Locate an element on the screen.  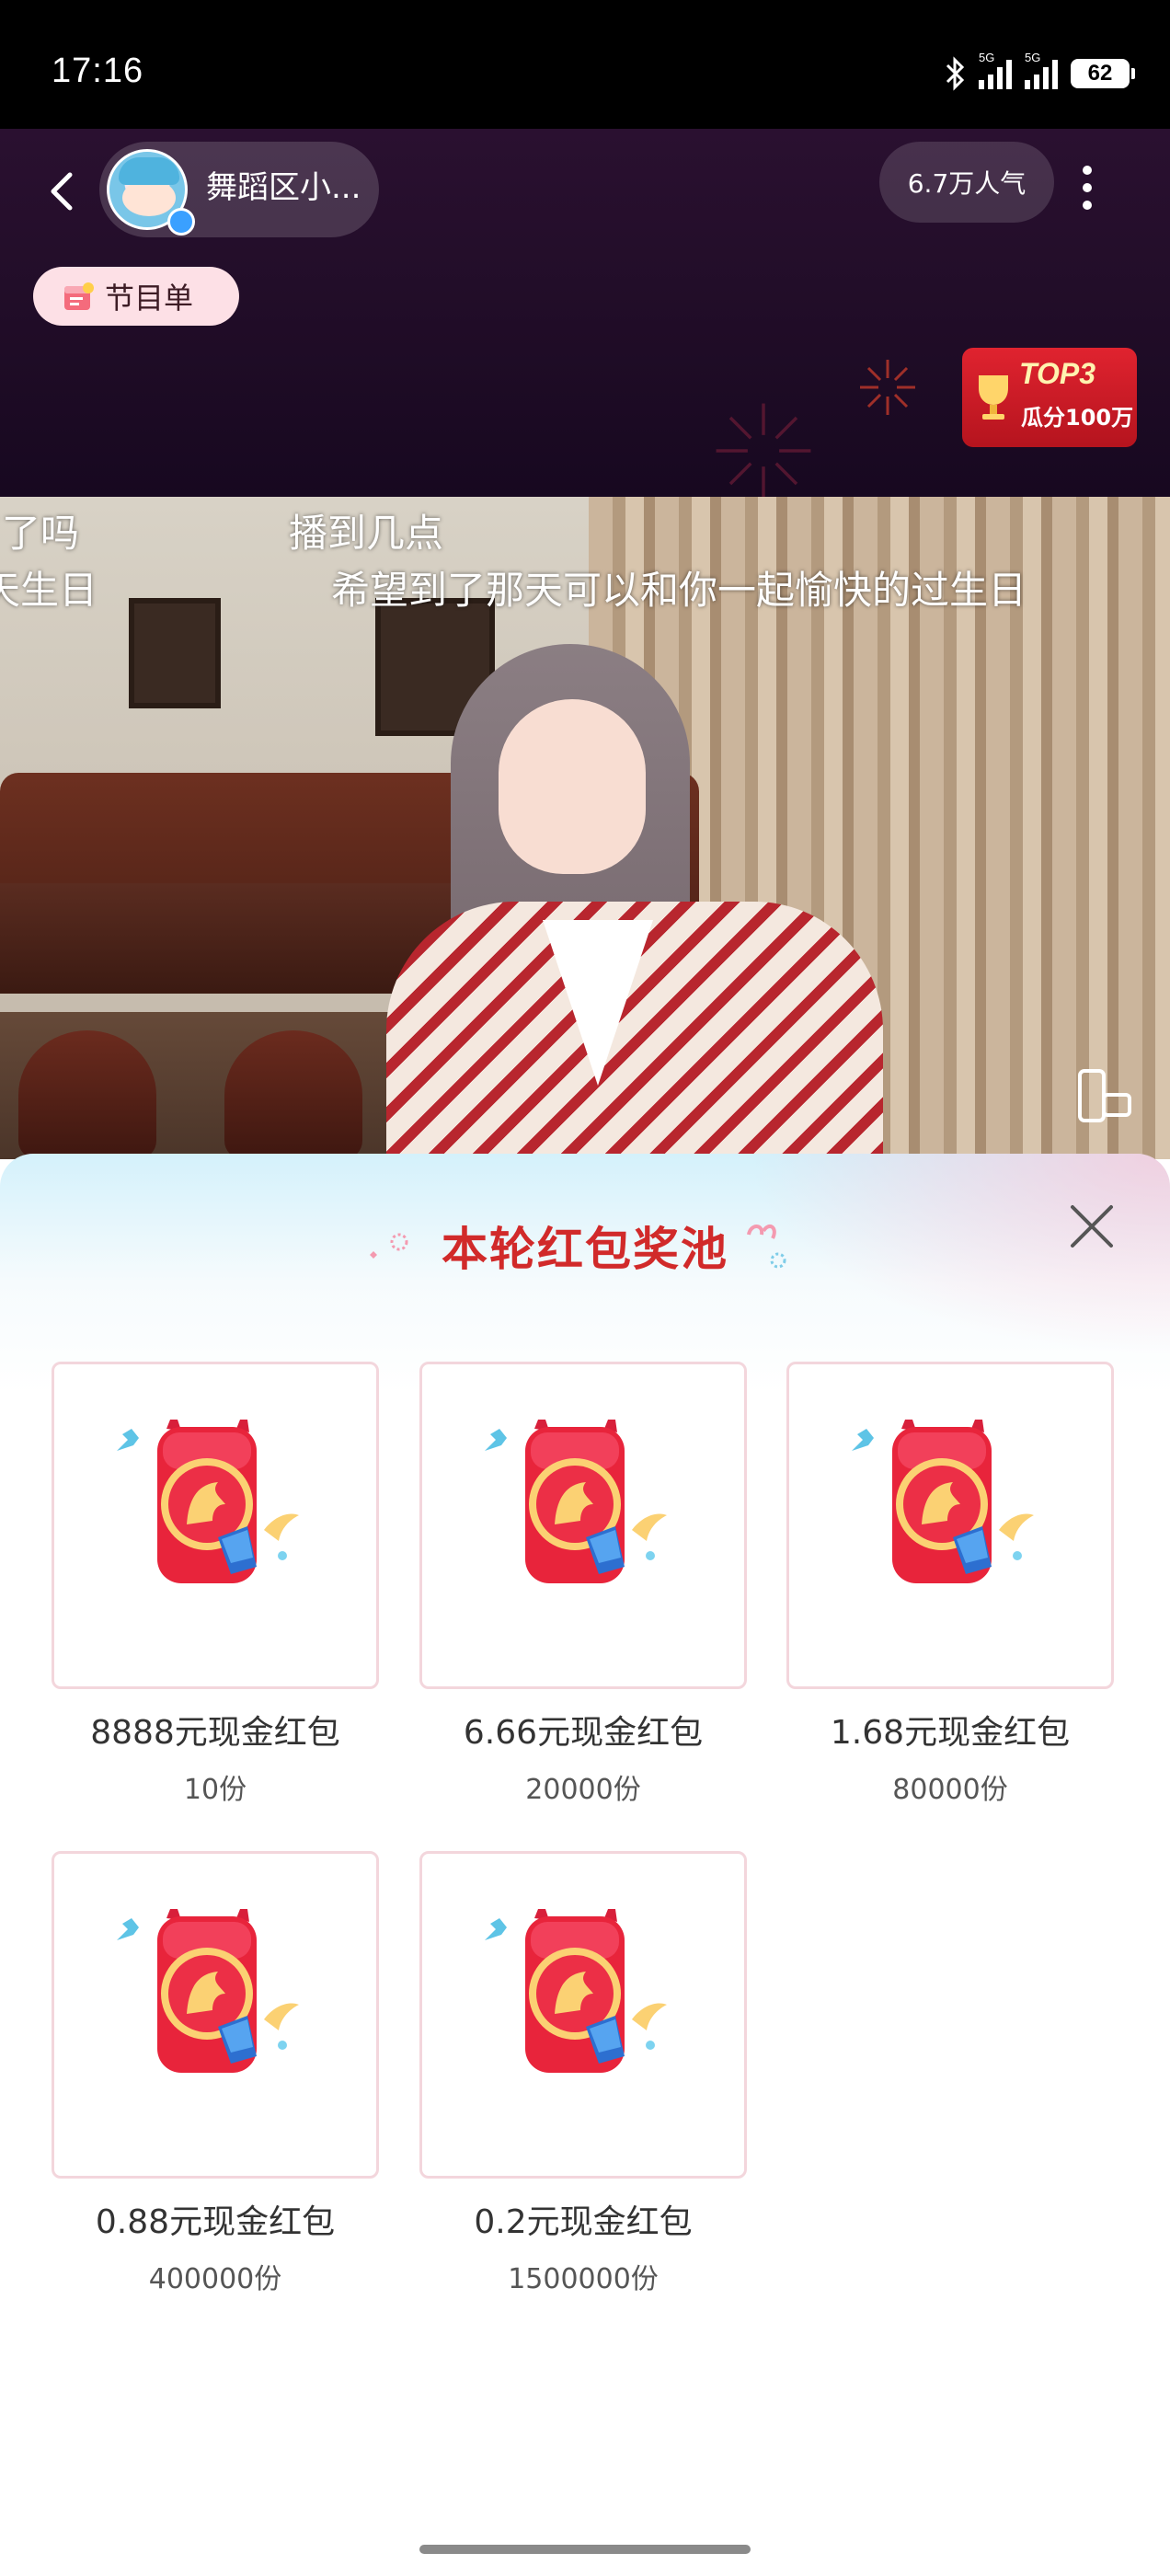
prize-name: 8888元现金红包 is located at coordinates (215, 1733).